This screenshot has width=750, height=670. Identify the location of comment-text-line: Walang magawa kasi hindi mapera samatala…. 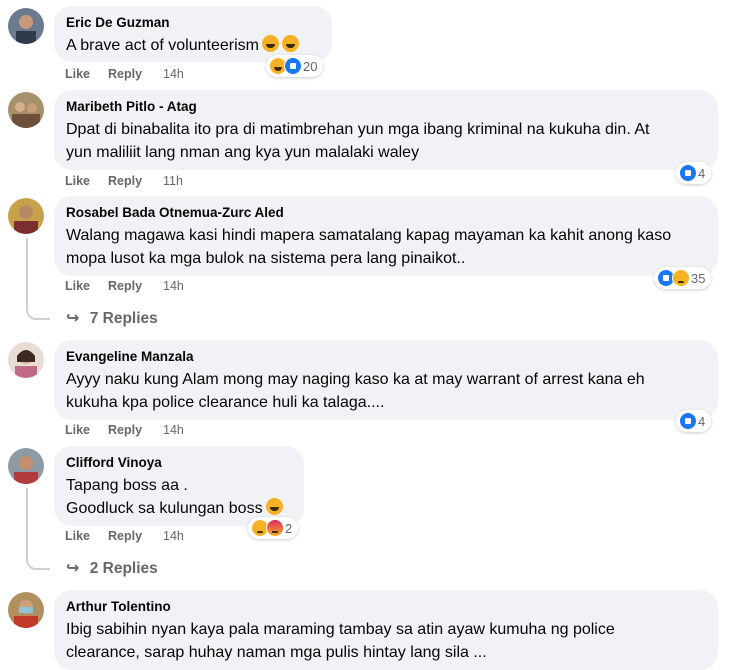
(369, 235).